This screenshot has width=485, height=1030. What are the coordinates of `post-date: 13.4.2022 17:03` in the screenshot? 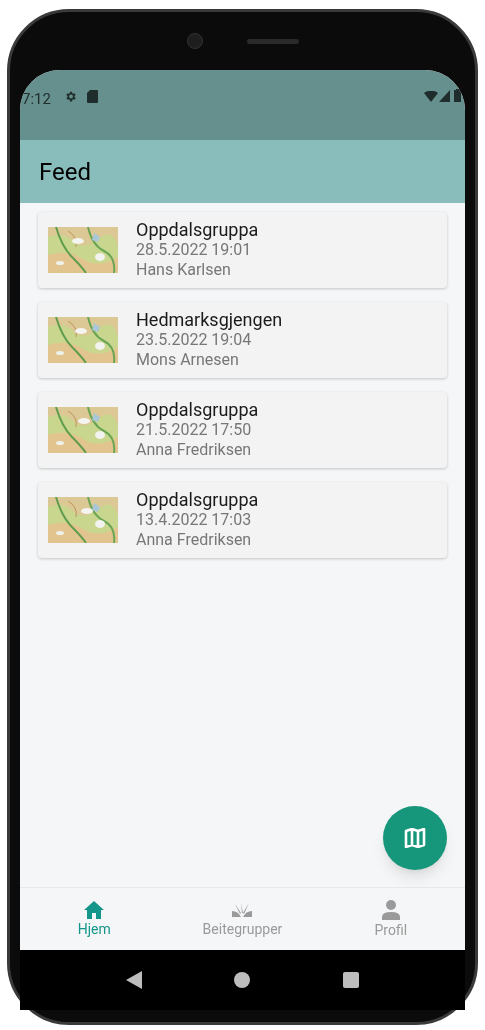 It's located at (194, 520).